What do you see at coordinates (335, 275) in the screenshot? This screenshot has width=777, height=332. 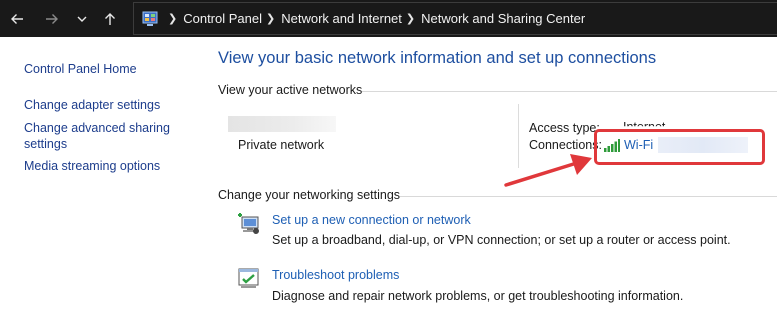 I see `troubleshoot-link: Troubleshoot problems` at bounding box center [335, 275].